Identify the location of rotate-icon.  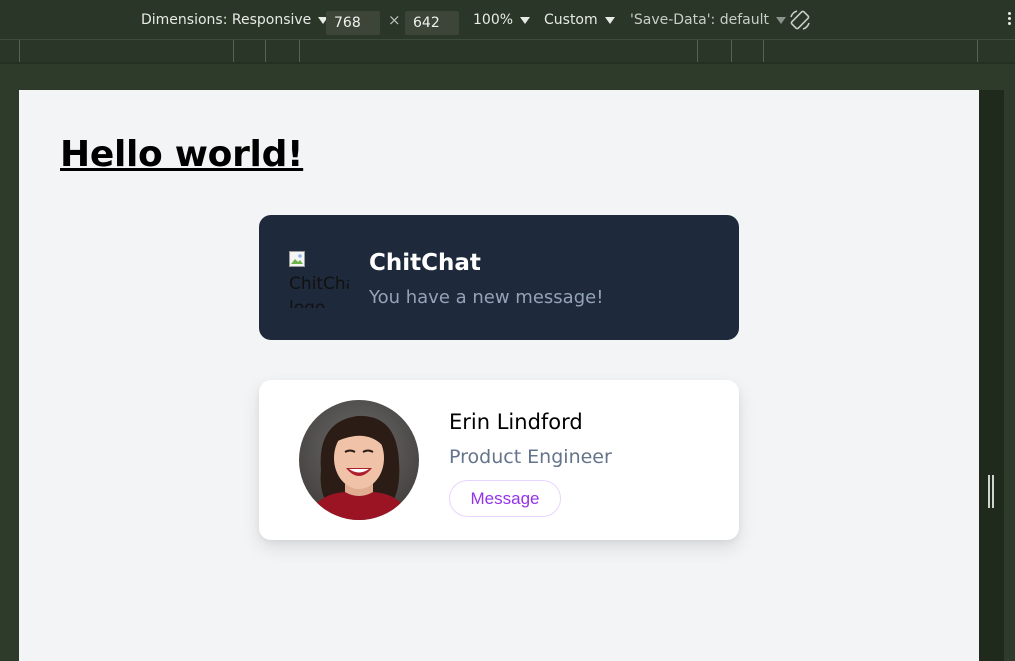
(800, 20).